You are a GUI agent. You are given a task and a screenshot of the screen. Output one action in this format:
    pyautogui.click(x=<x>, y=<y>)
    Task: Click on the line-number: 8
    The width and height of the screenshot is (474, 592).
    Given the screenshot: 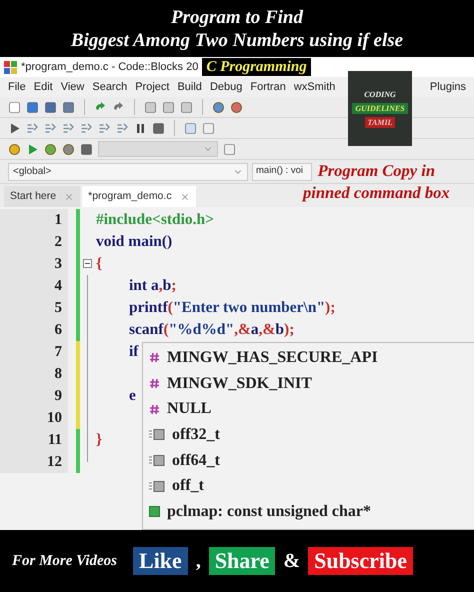 What is the action you would take?
    pyautogui.click(x=58, y=374)
    